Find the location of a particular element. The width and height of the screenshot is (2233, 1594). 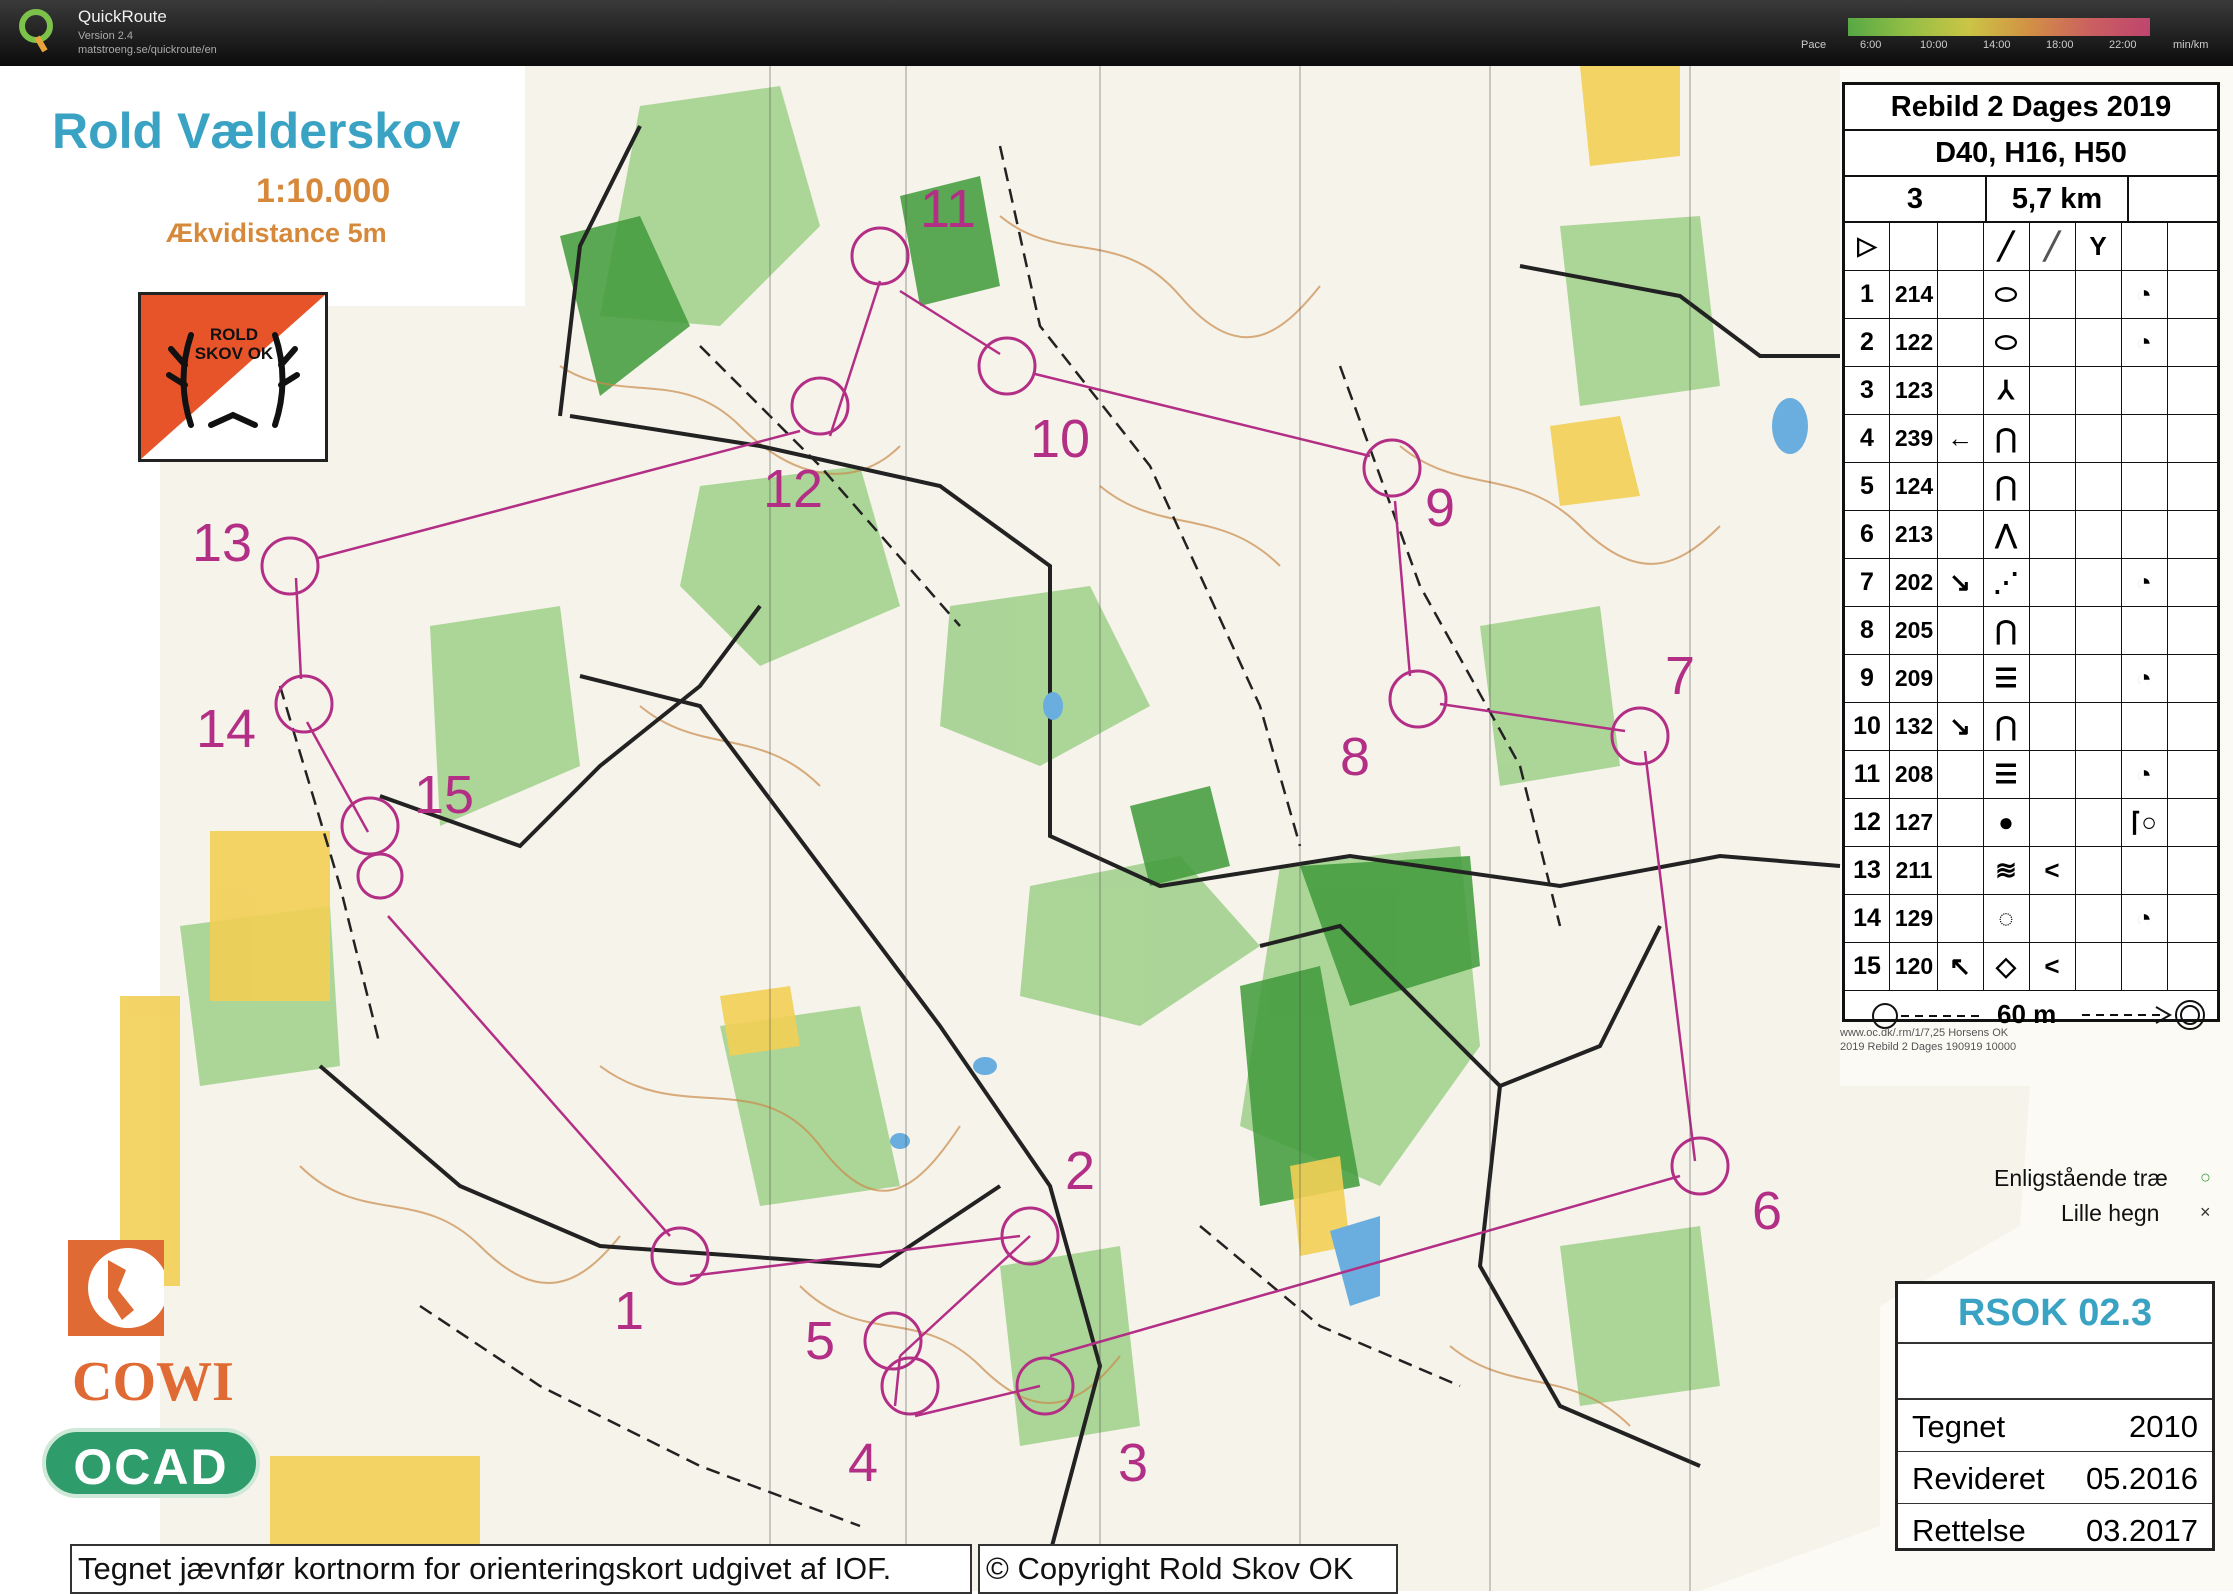

ocad-logo: OCAD is located at coordinates (151, 1463).